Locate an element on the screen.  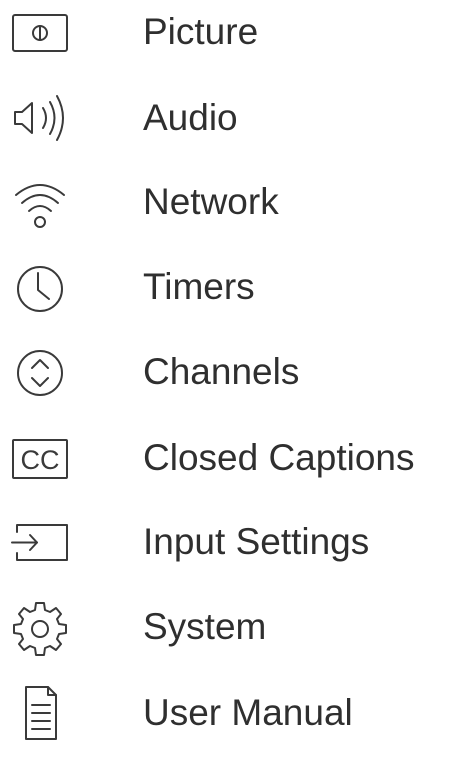
closed-captions-icon: CC is located at coordinates (40, 458).